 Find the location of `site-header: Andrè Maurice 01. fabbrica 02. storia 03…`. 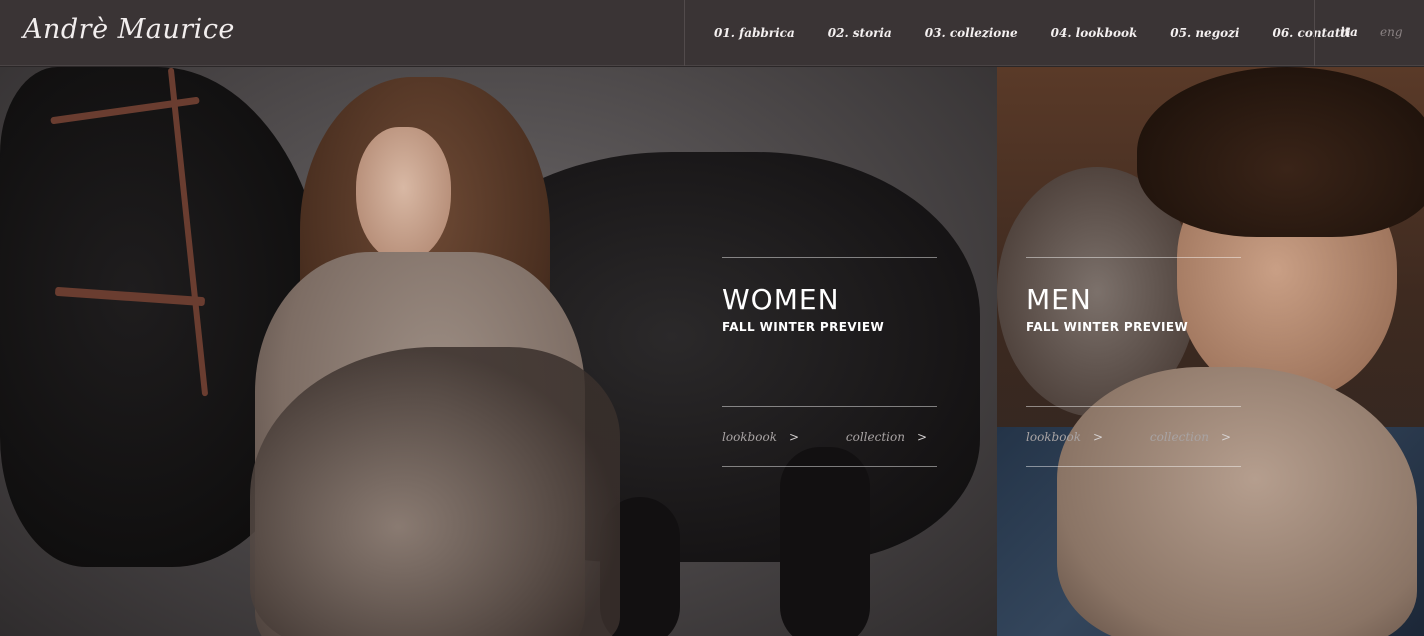

site-header: Andrè Maurice 01. fabbrica 02. storia 03… is located at coordinates (712, 33).